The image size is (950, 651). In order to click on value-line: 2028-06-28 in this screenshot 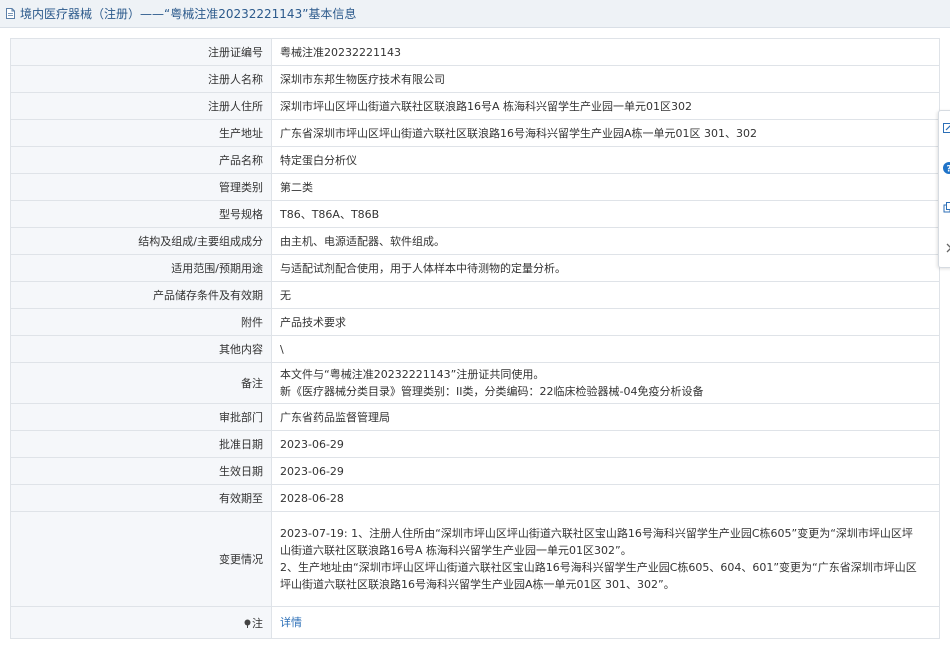, I will do `click(312, 498)`.